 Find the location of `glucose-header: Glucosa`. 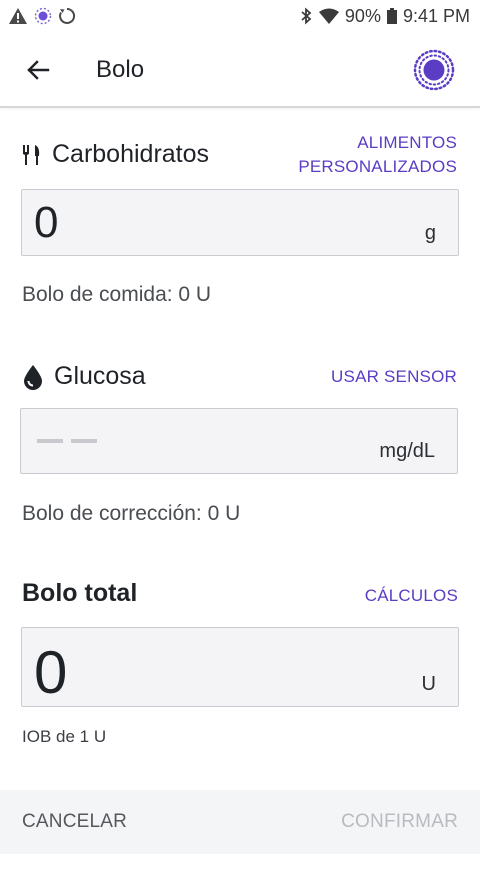

glucose-header: Glucosa is located at coordinates (84, 376).